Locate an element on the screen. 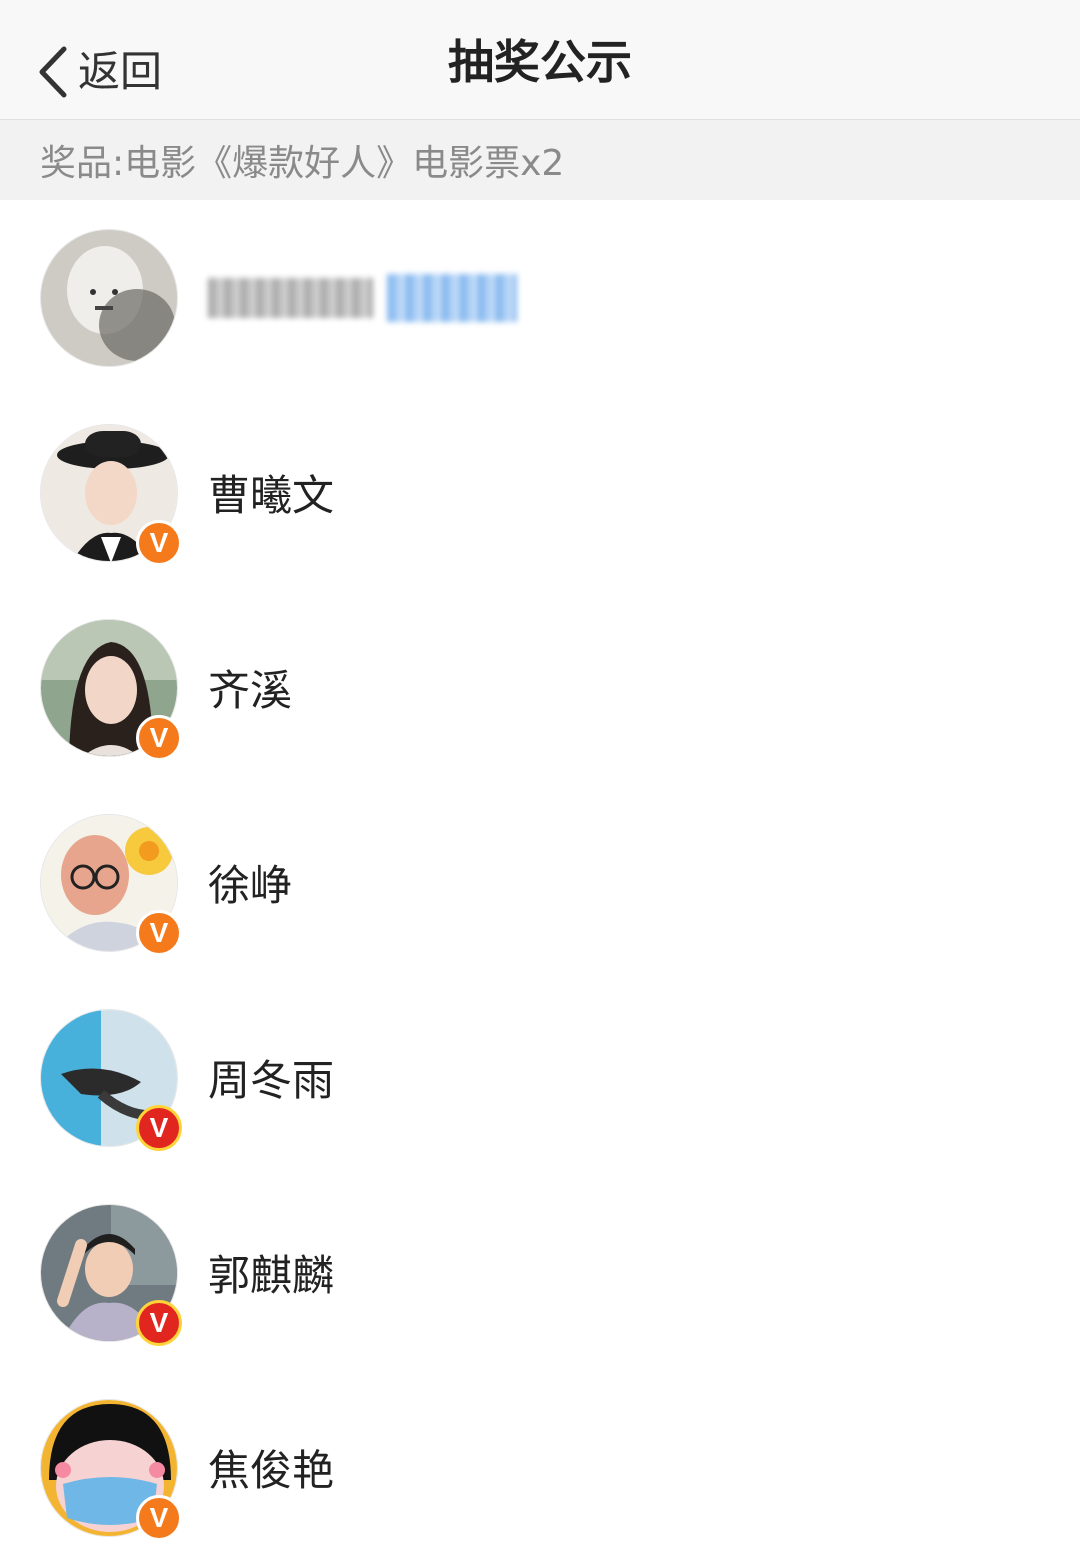  winner-row: V 徐峥 is located at coordinates (540, 882).